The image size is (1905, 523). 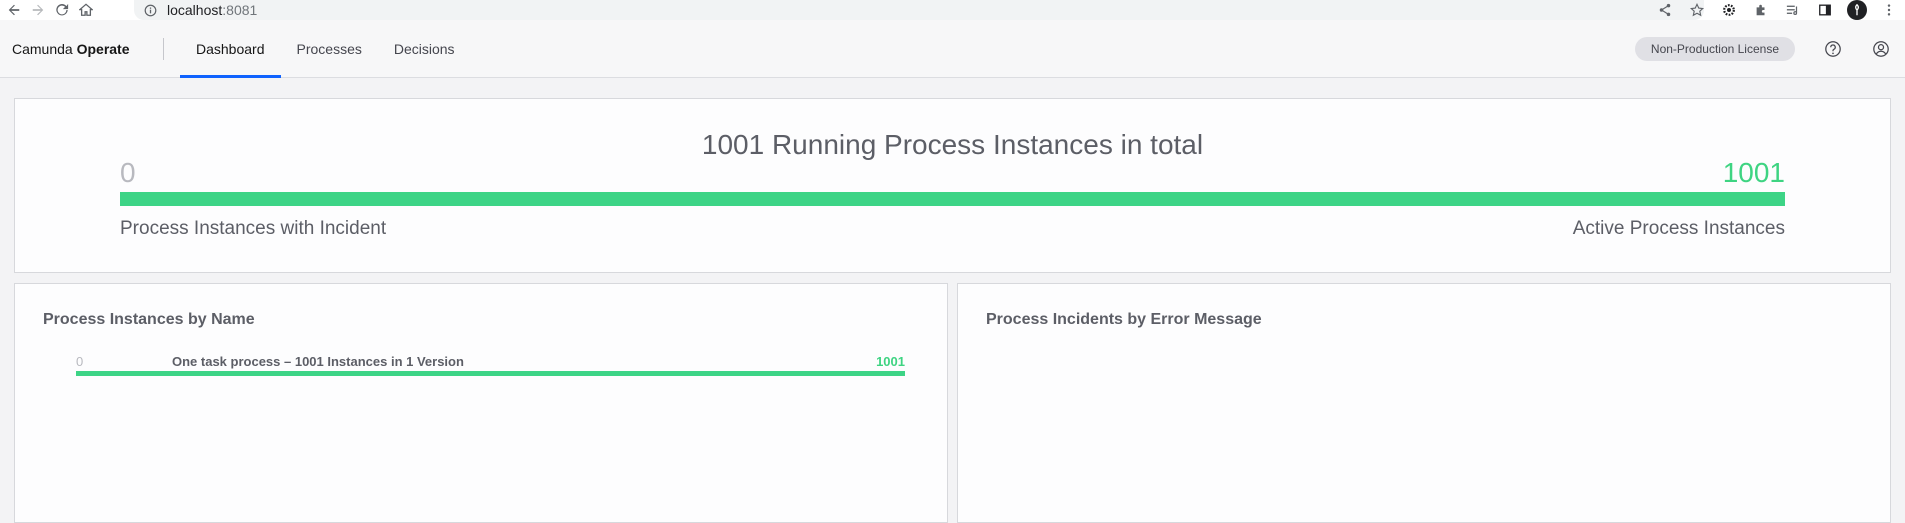 What do you see at coordinates (150, 10) in the screenshot?
I see `site-info-icon` at bounding box center [150, 10].